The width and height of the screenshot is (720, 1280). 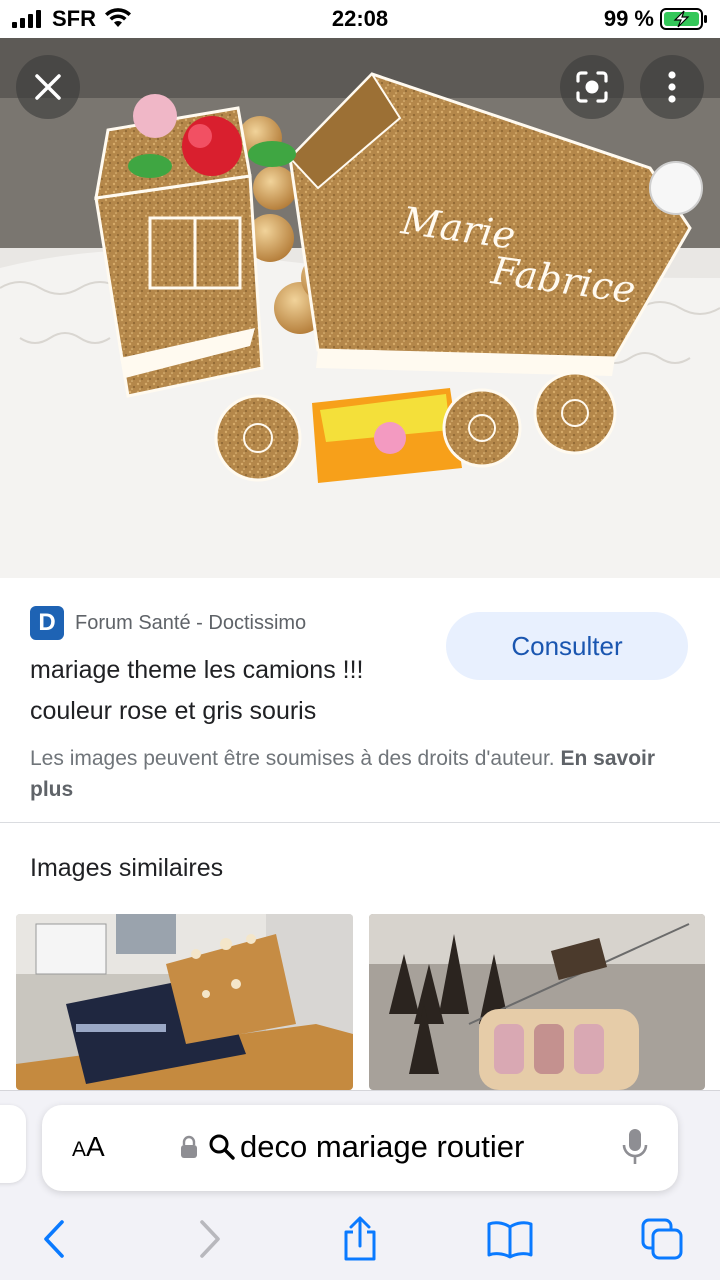 I want to click on tabs-icon, so click(x=662, y=1239).